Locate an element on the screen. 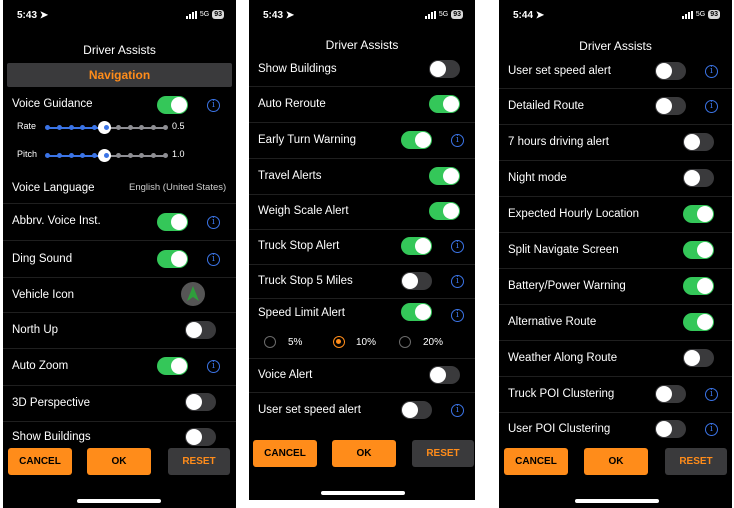 The image size is (734, 508). travel-alerts-toggle is located at coordinates (444, 176).